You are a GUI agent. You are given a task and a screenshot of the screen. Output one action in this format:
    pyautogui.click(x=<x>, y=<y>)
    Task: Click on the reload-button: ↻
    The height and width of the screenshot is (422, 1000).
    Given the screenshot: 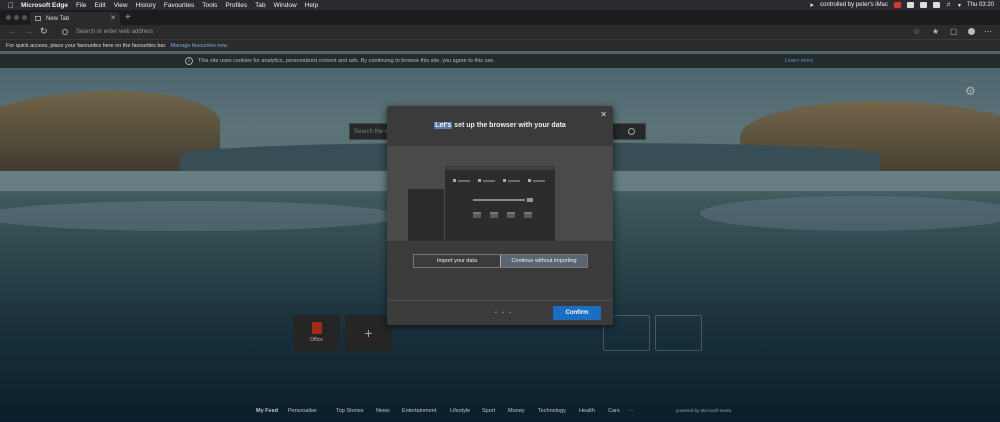 What is the action you would take?
    pyautogui.click(x=44, y=31)
    